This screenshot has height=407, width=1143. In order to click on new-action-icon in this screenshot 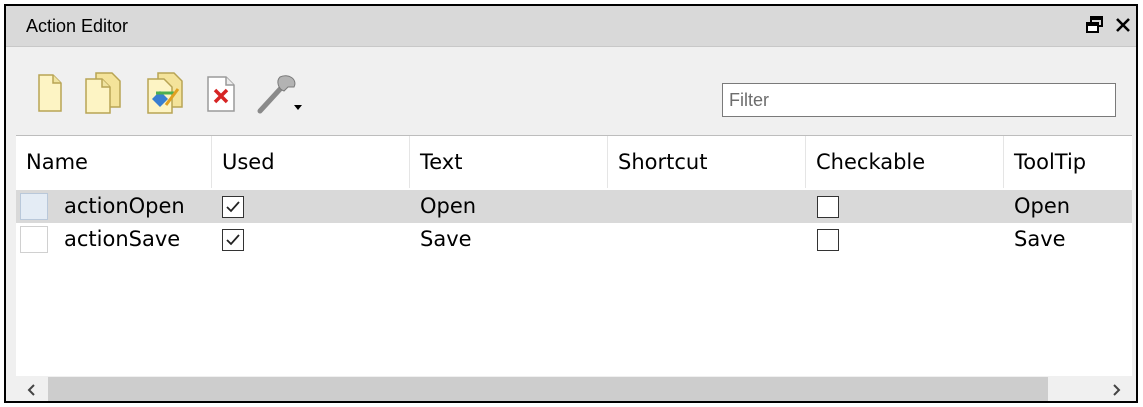, I will do `click(50, 93)`.